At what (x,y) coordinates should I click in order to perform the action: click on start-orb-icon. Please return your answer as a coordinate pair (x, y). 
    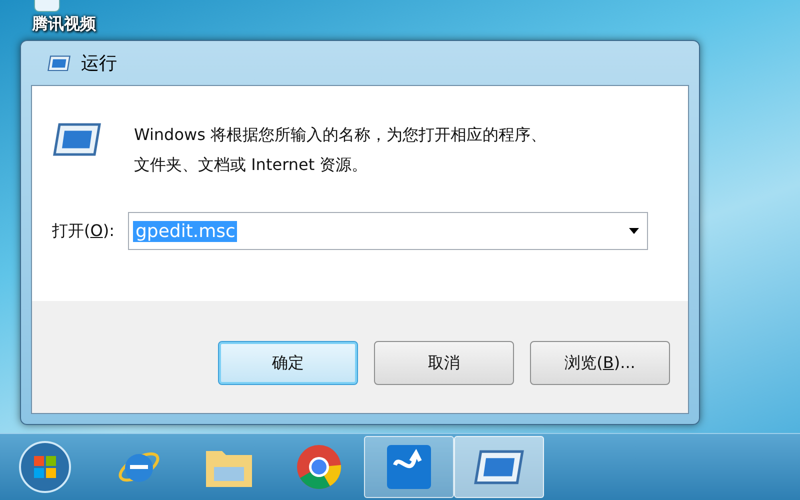
    Looking at the image, I should click on (45, 467).